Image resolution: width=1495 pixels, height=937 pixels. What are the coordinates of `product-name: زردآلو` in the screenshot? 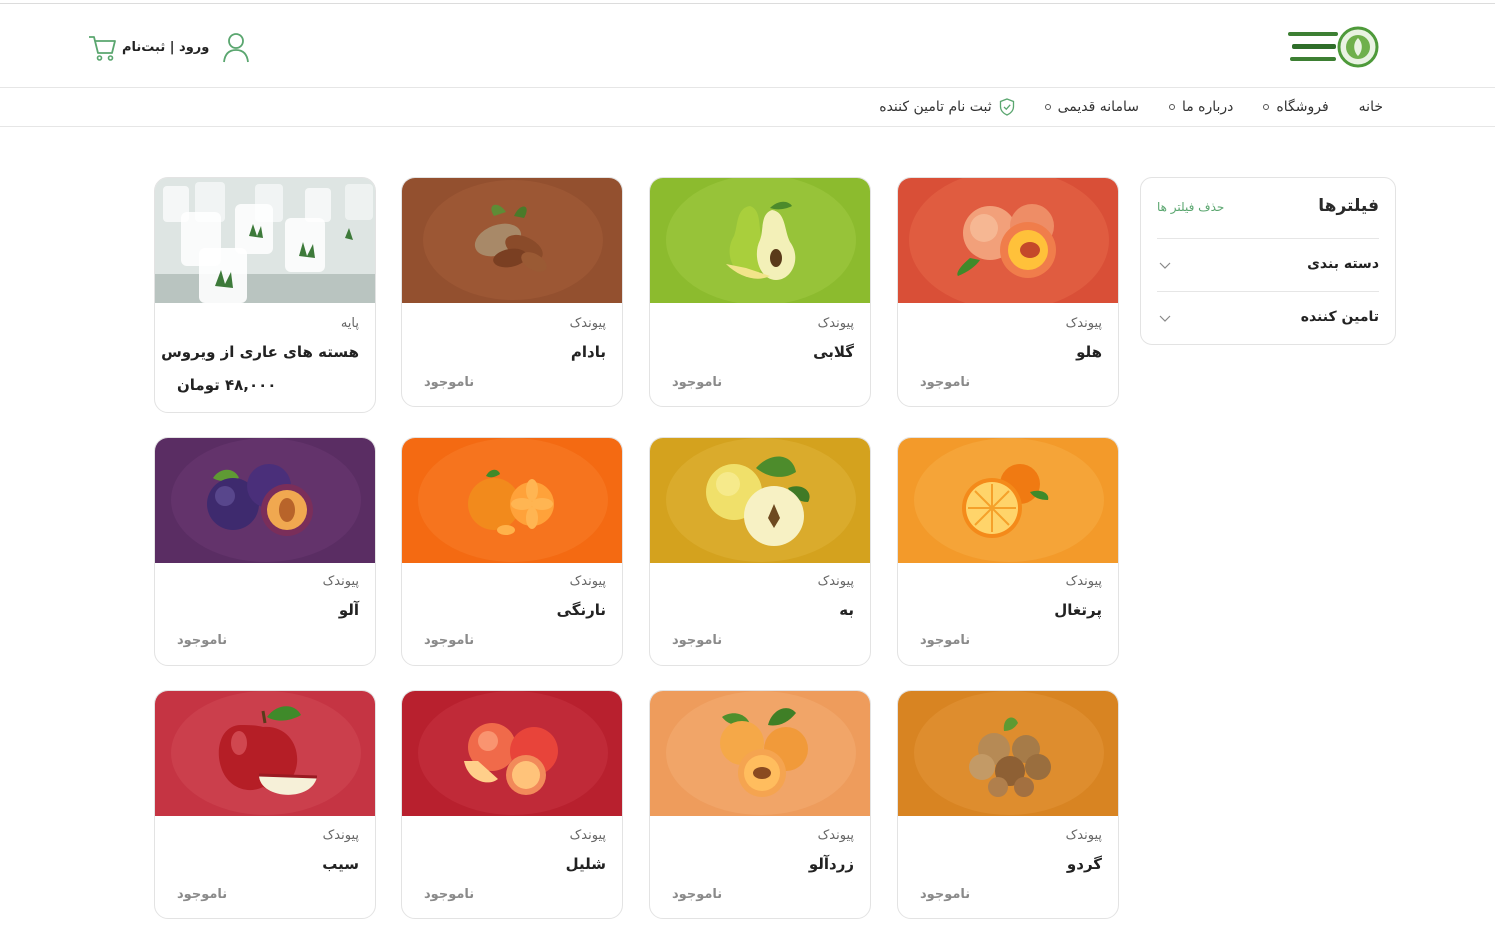 It's located at (831, 864).